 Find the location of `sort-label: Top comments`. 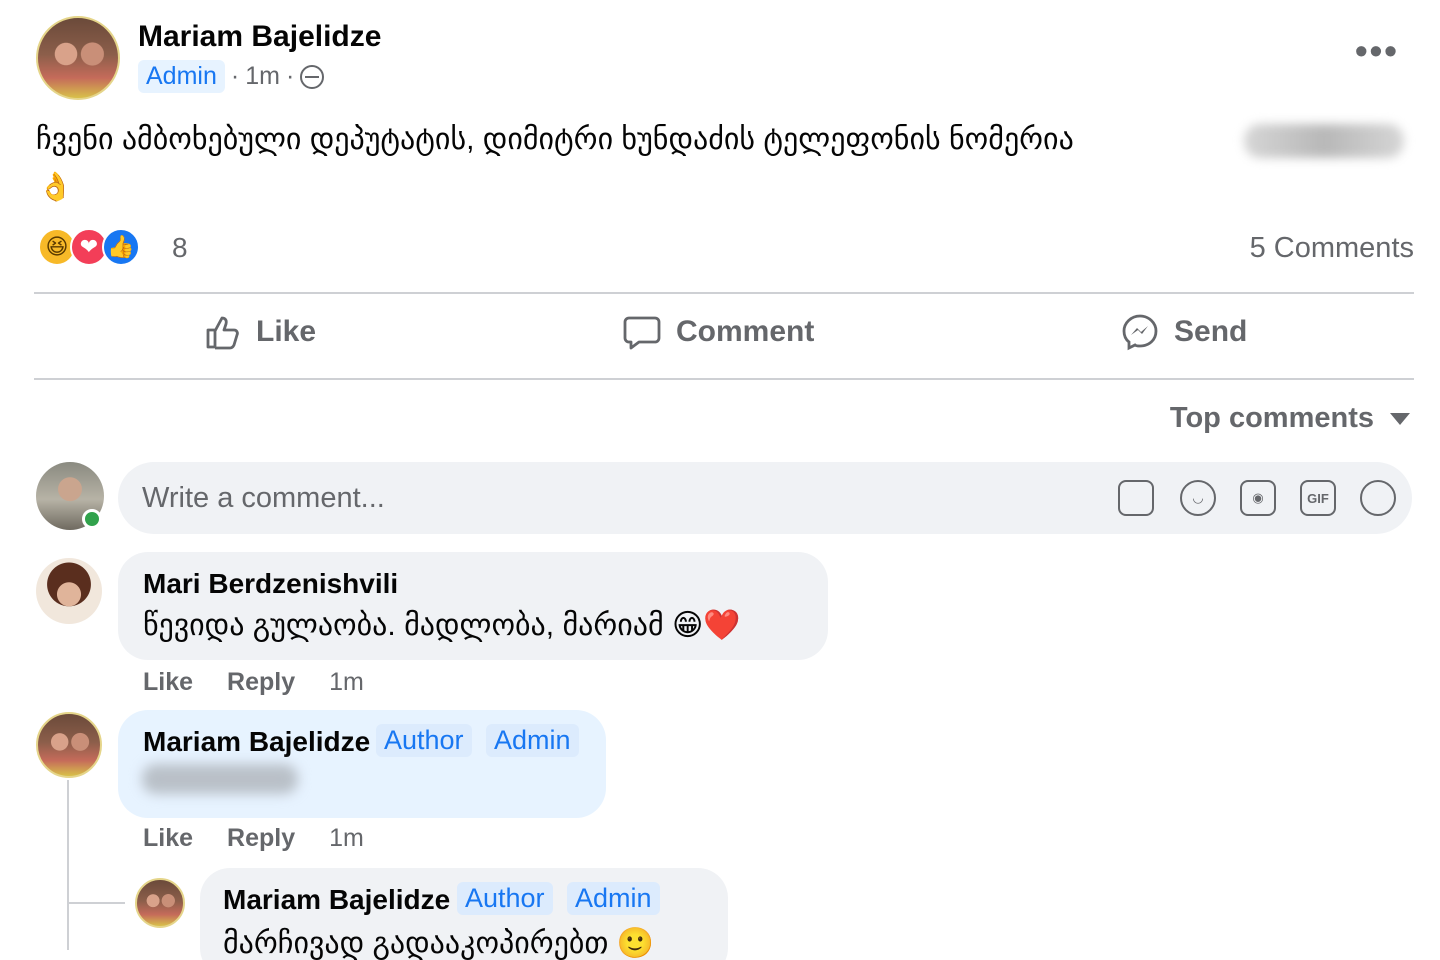

sort-label: Top comments is located at coordinates (1271, 418).